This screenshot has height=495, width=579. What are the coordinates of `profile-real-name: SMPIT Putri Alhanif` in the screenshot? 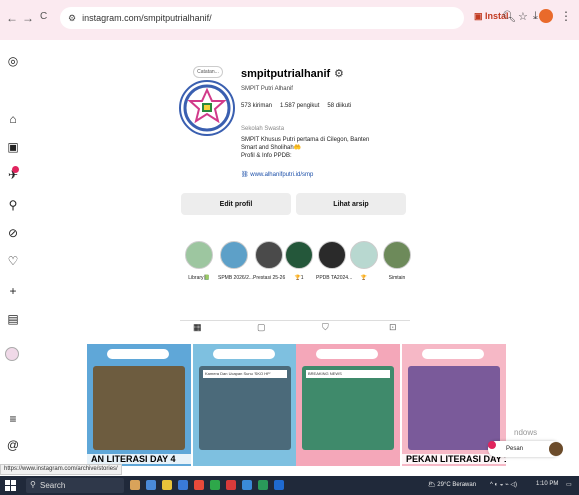 It's located at (267, 89).